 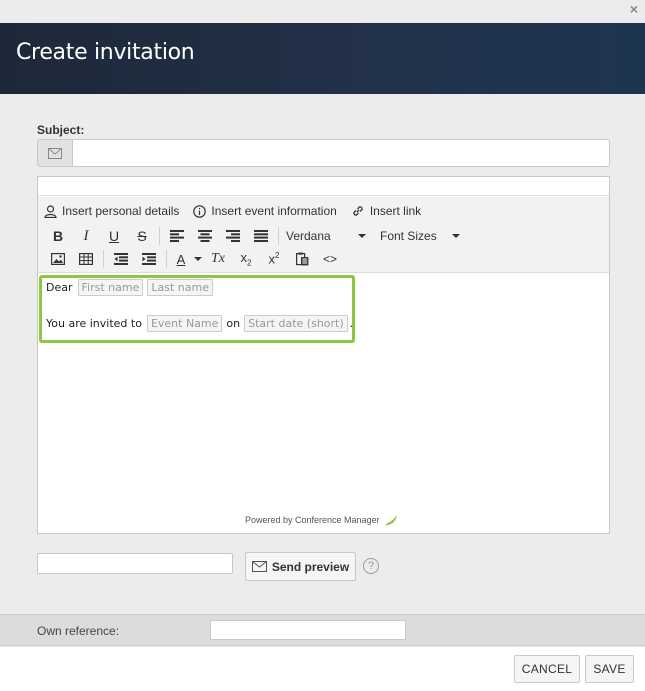 What do you see at coordinates (105, 52) in the screenshot?
I see `dialog-title: Create invitation` at bounding box center [105, 52].